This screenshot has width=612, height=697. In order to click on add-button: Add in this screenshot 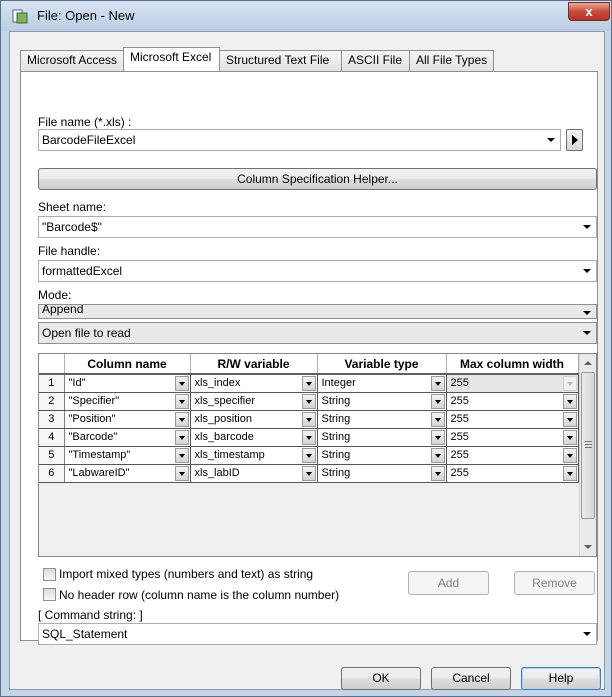, I will do `click(448, 583)`.